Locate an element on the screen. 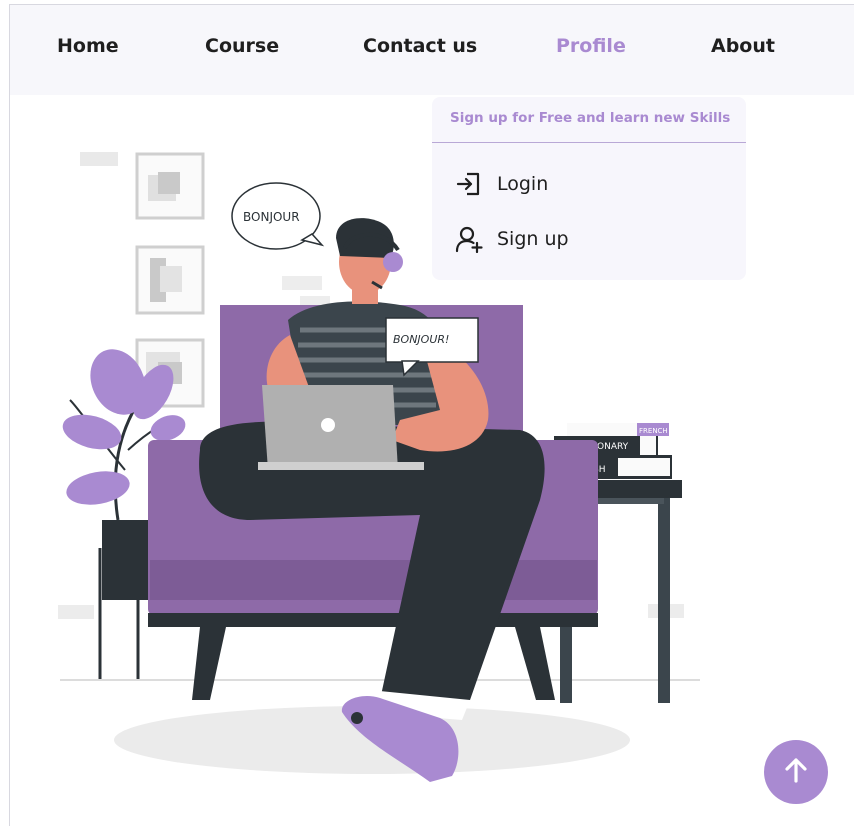 The height and width of the screenshot is (826, 854). signup-menu-item: Sign up is located at coordinates (589, 239).